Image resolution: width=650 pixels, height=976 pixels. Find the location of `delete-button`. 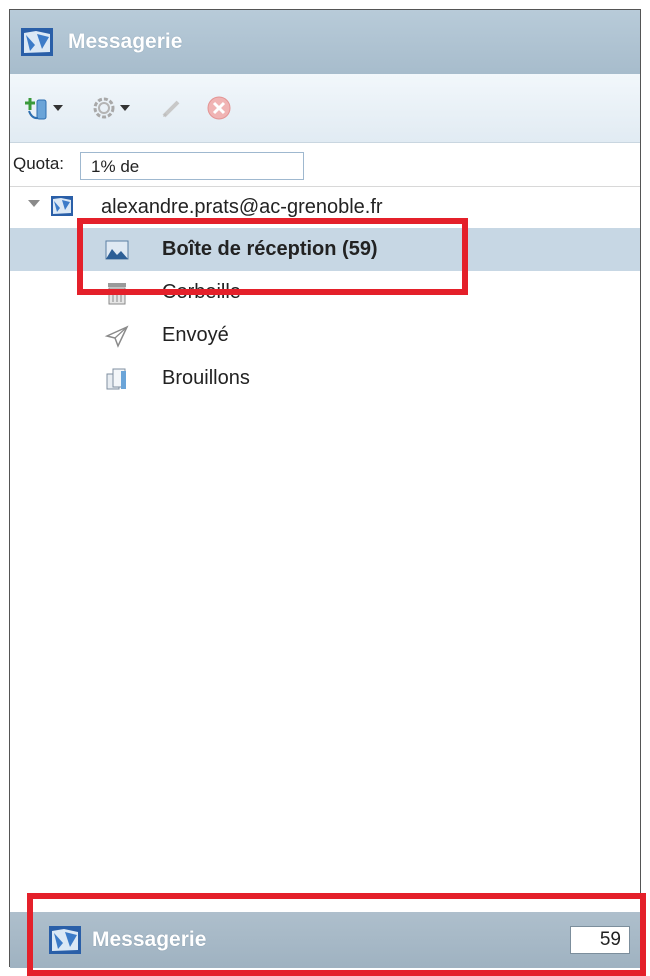

delete-button is located at coordinates (219, 108).